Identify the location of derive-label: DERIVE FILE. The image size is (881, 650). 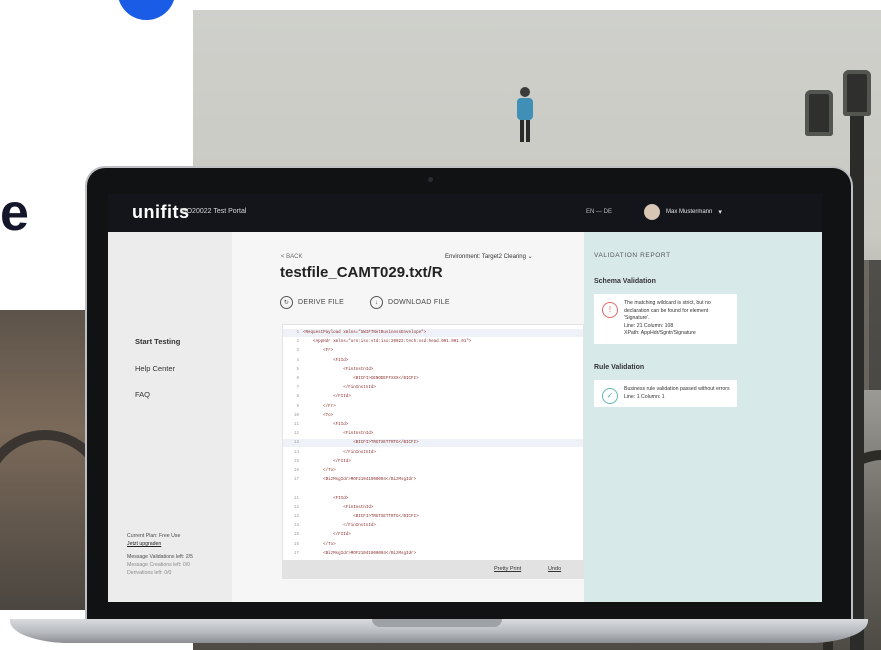
(321, 302).